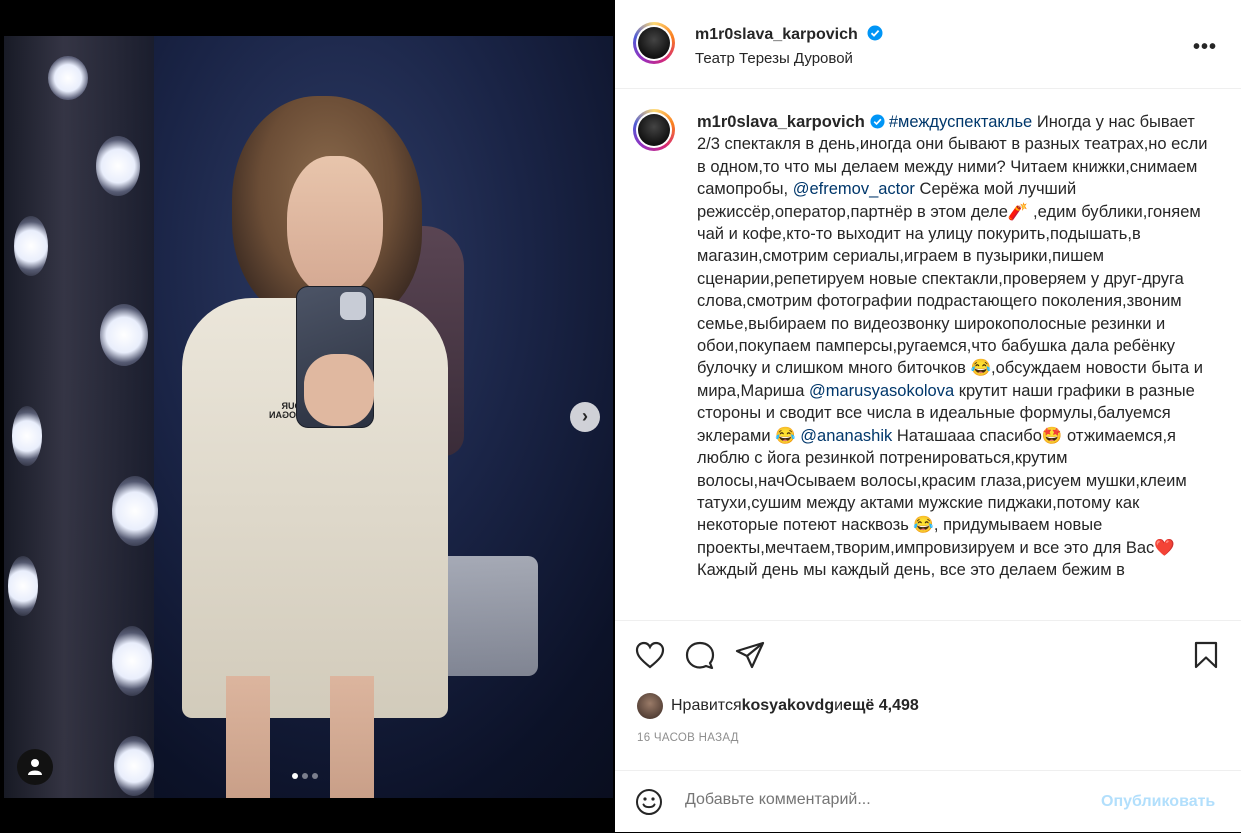 This screenshot has height=833, width=1241. I want to click on post-timestamp: 16 ЧАСОВ НАЗАД, so click(688, 738).